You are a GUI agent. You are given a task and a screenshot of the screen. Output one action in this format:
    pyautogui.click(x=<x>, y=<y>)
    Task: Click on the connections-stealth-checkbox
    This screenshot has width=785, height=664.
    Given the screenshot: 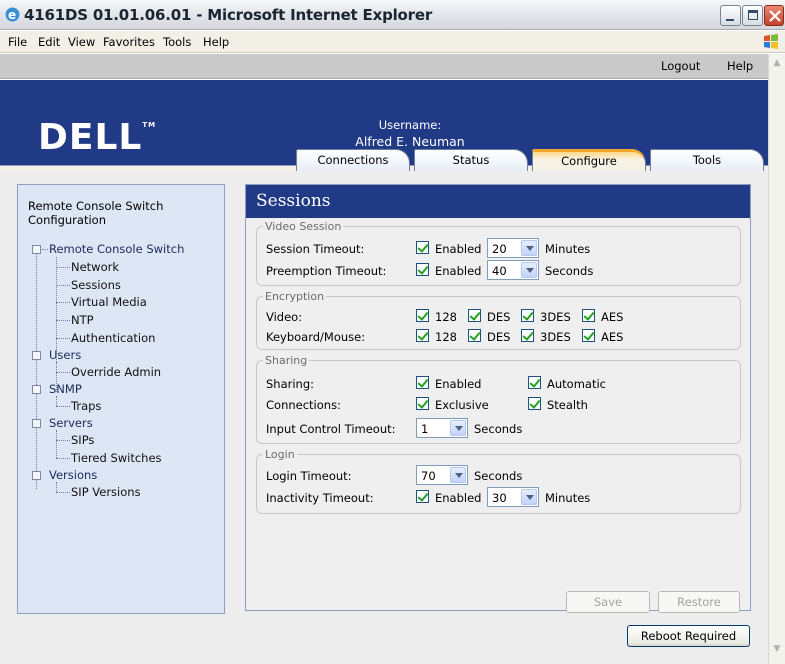 What is the action you would take?
    pyautogui.click(x=534, y=403)
    